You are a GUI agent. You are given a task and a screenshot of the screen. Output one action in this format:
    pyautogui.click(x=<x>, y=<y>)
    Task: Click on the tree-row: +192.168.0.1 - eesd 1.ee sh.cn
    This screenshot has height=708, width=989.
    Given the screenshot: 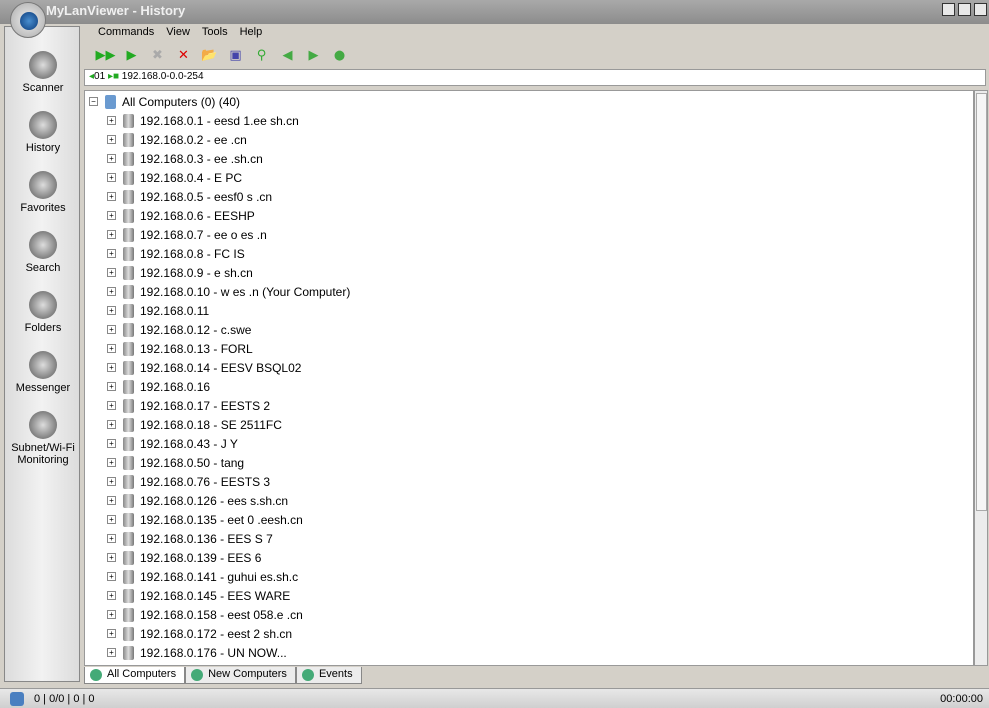 What is the action you would take?
    pyautogui.click(x=203, y=120)
    